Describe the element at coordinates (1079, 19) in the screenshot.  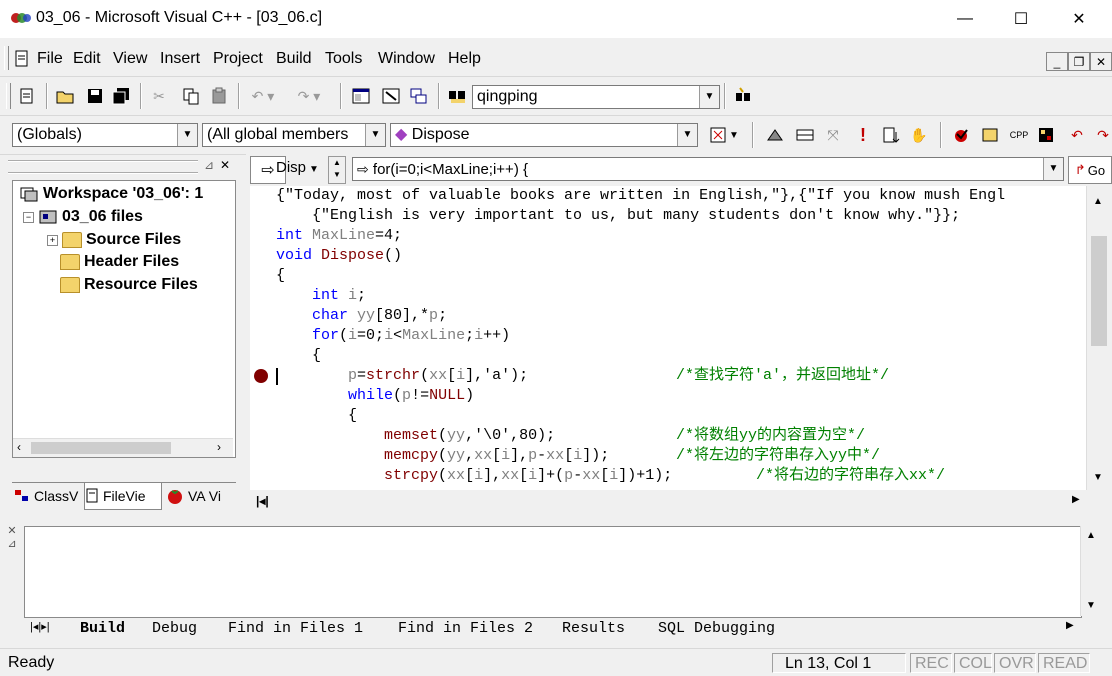
I see `close-button: ✕` at that location.